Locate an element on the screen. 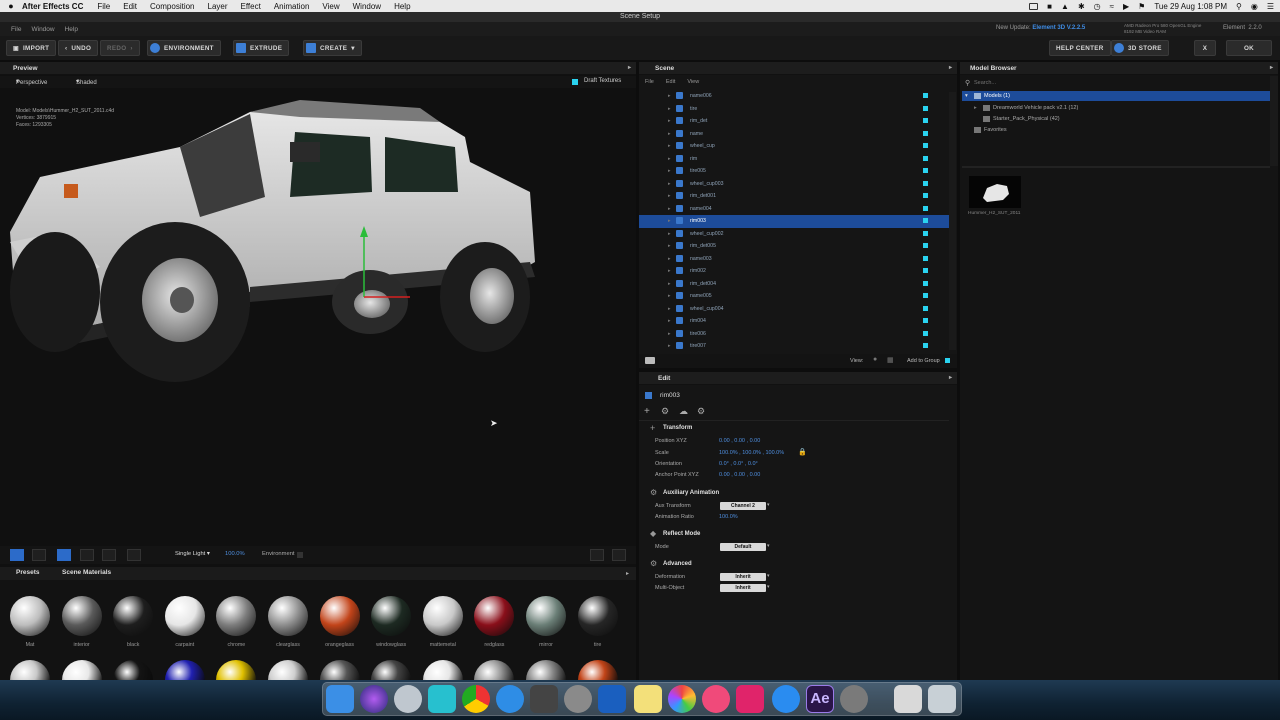 The height and width of the screenshot is (720, 1280). import-button: ▣ IMPORT is located at coordinates (31, 48).